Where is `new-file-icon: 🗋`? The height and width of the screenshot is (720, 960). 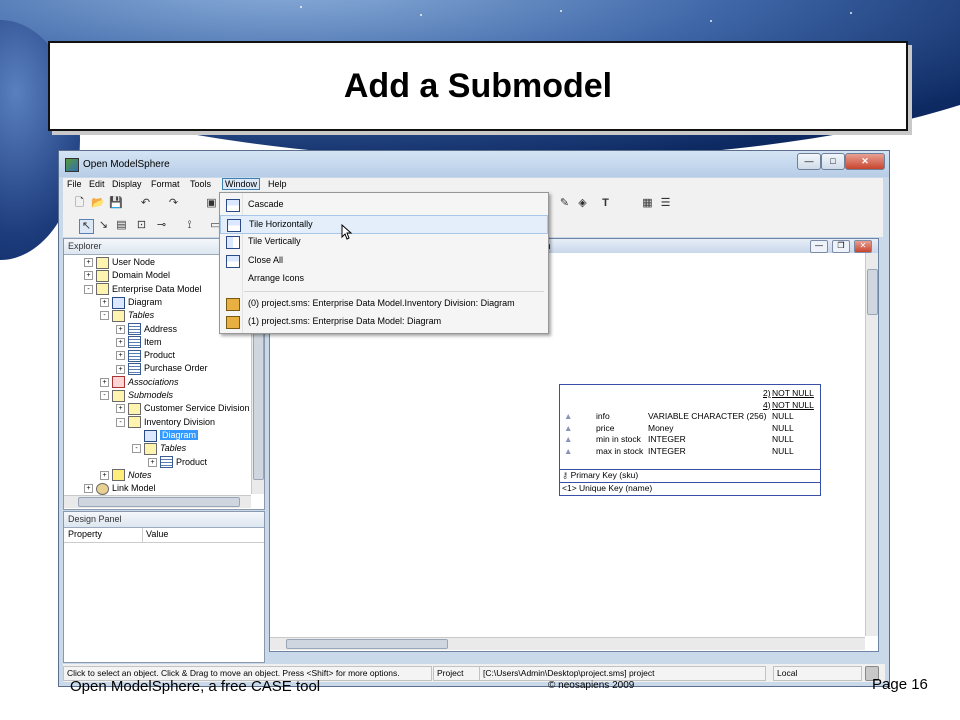
new-file-icon: 🗋 is located at coordinates (79, 203).